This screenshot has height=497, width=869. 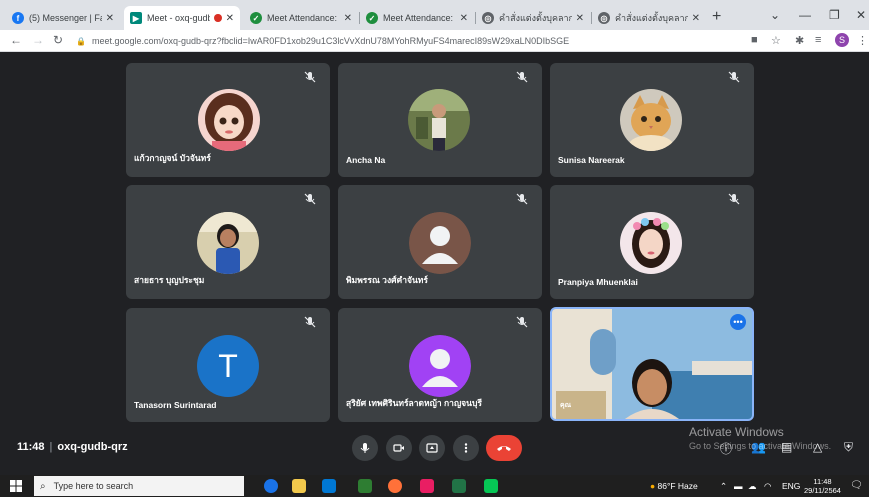 What do you see at coordinates (738, 486) in the screenshot?
I see `network-icon: ▬` at bounding box center [738, 486].